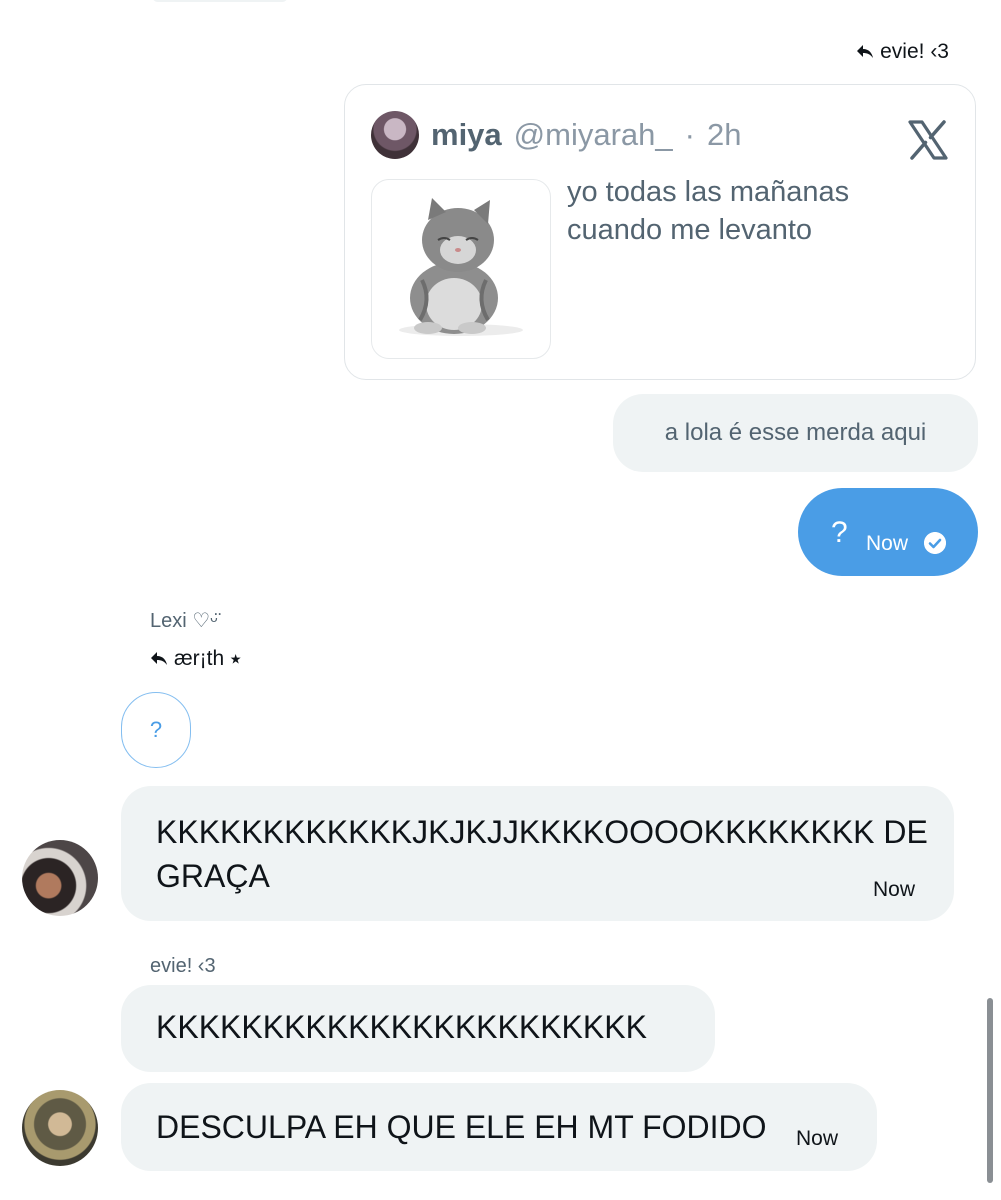  Describe the element at coordinates (184, 621) in the screenshot. I see `sender-name: Lexi ♡ᵕ̈` at that location.